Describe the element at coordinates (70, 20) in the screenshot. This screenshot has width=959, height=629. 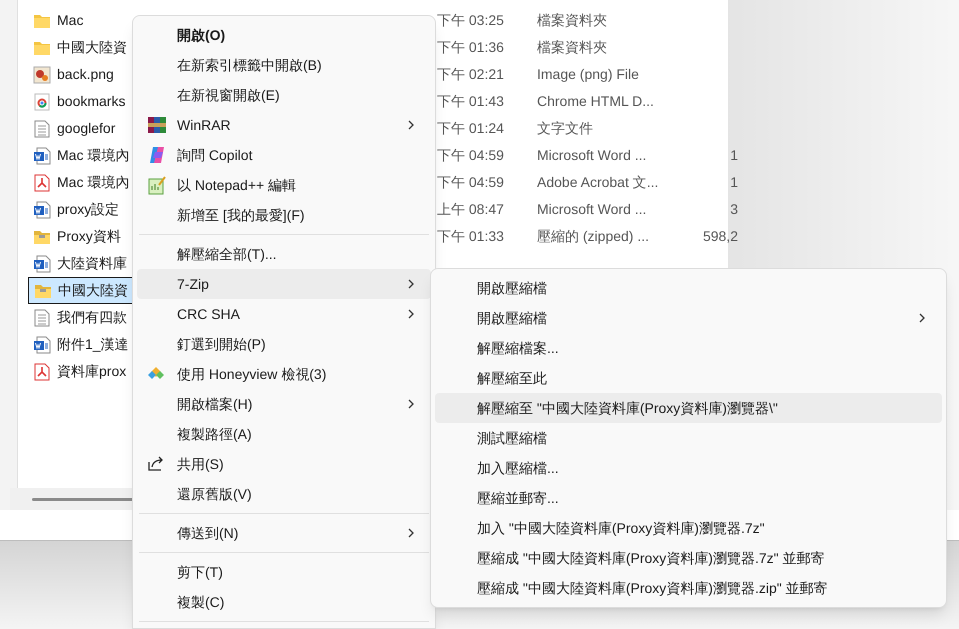
I see `file-name: Mac` at that location.